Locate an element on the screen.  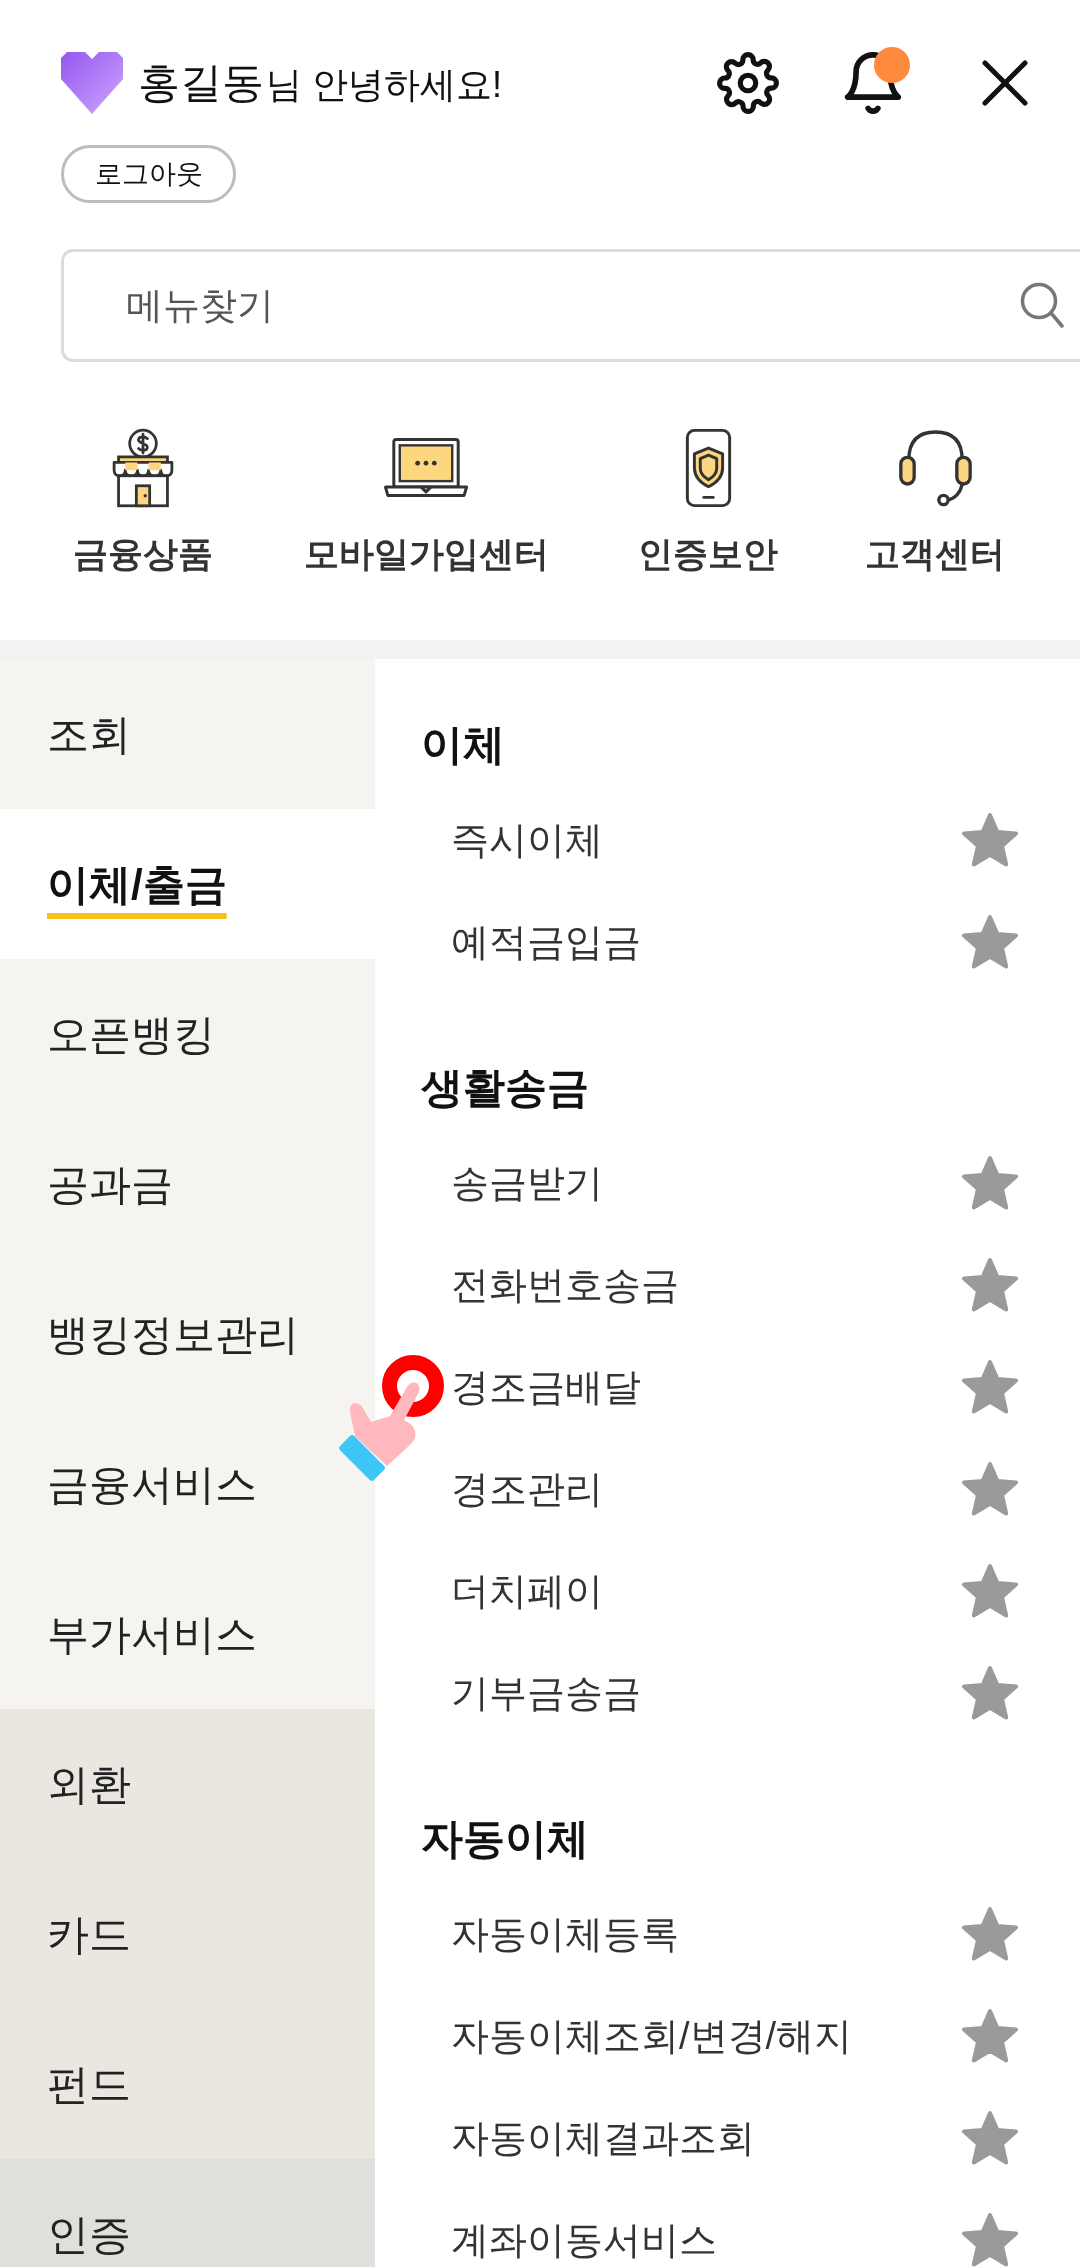
quick-link-button: 금융상품 is located at coordinates (143, 502).